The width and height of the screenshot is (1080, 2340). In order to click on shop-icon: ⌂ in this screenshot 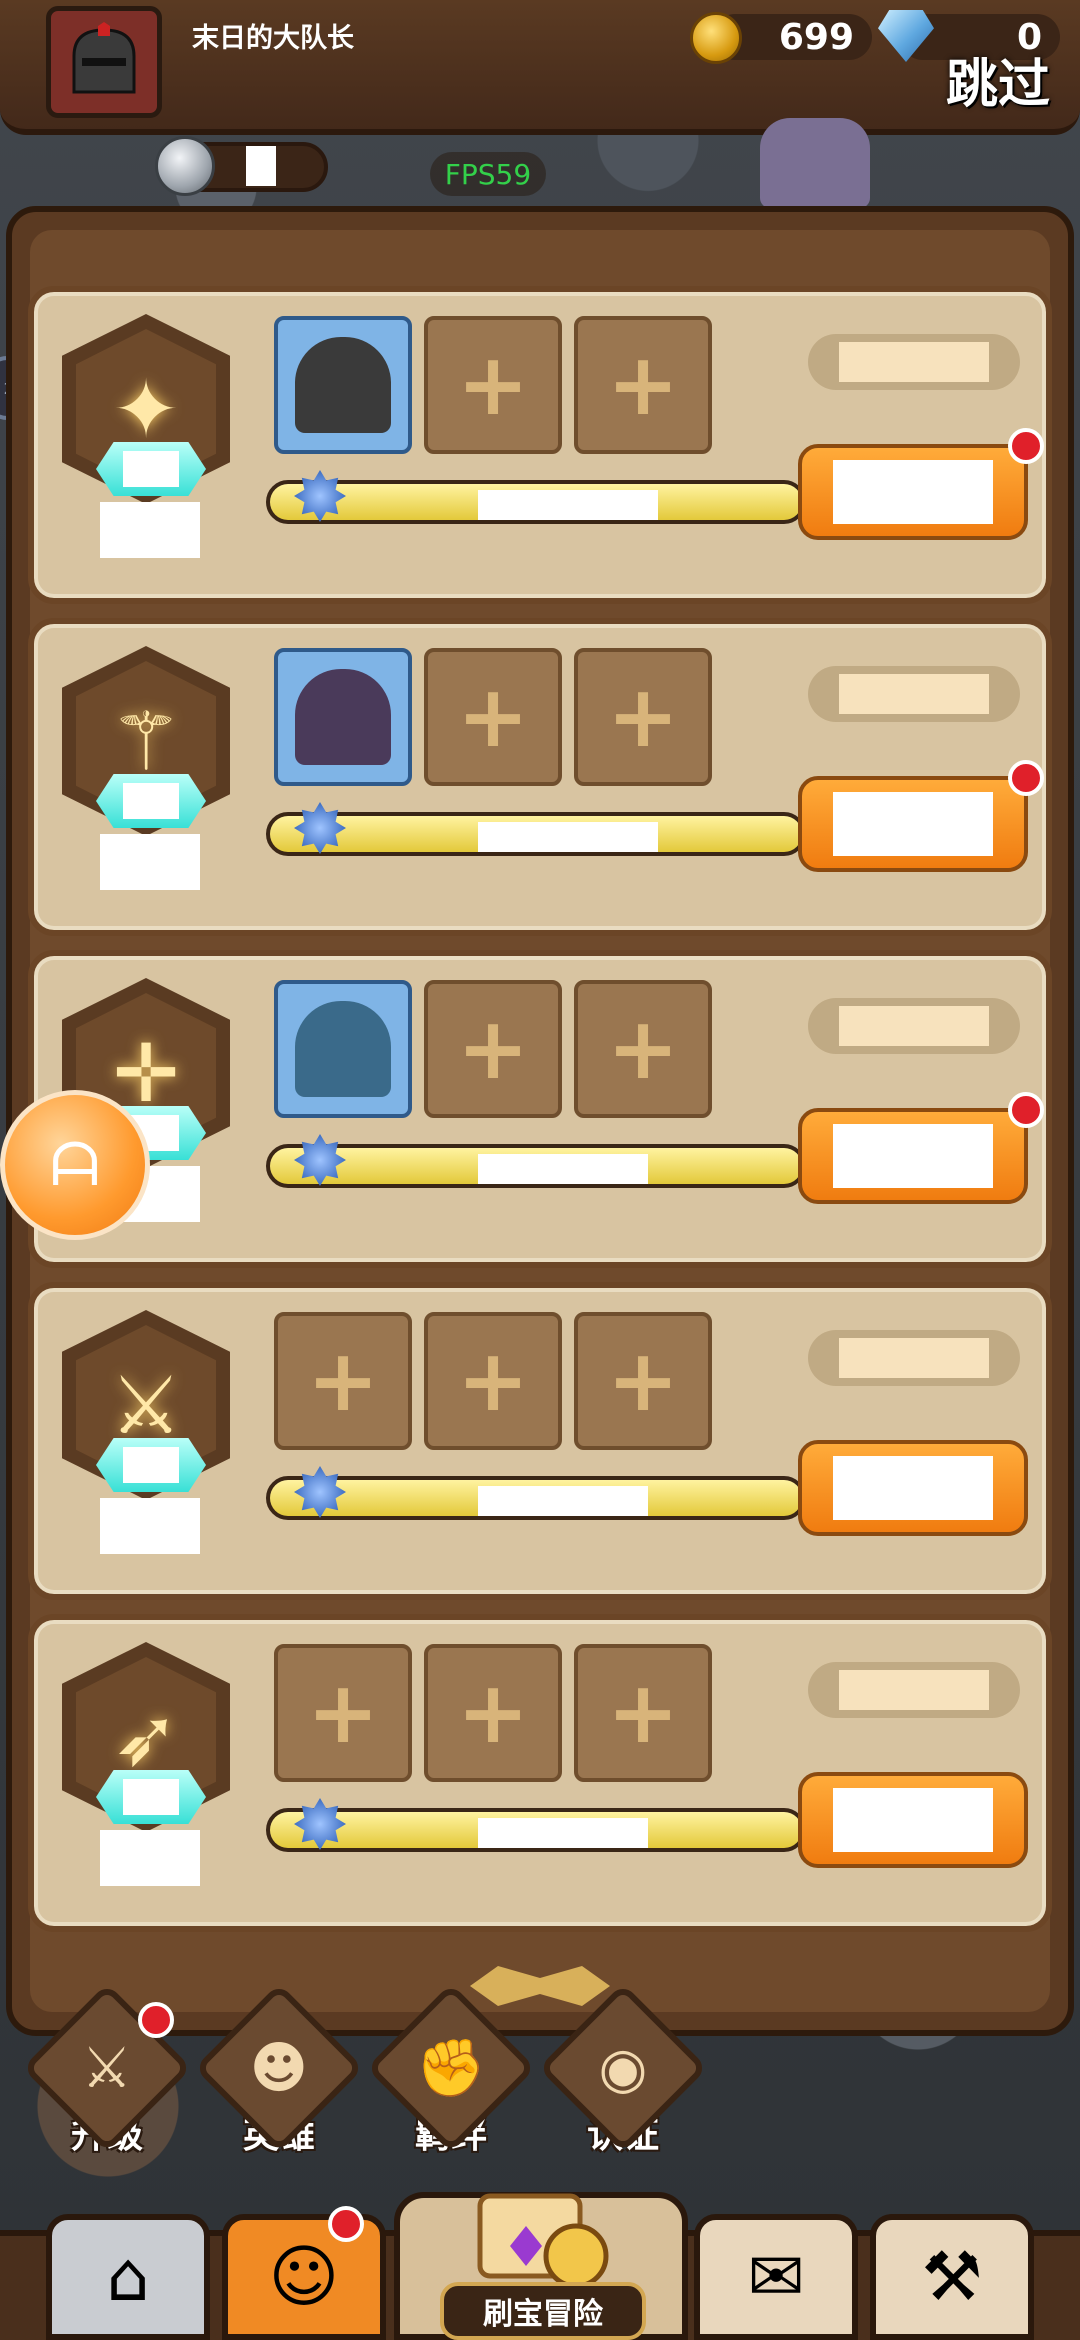, I will do `click(128, 2277)`.